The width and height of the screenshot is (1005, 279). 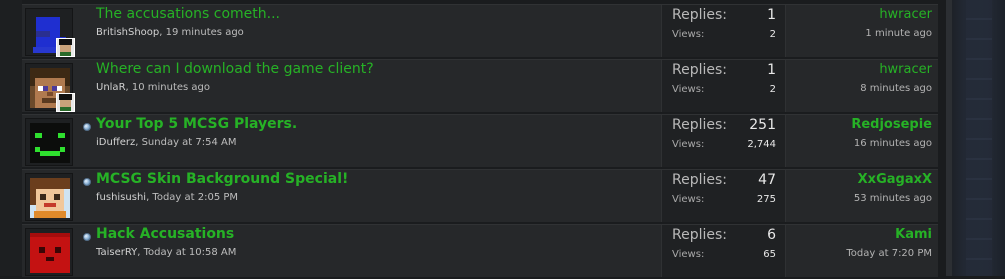 I want to click on last-post-time-link: 16 minutes ago, so click(x=893, y=143).